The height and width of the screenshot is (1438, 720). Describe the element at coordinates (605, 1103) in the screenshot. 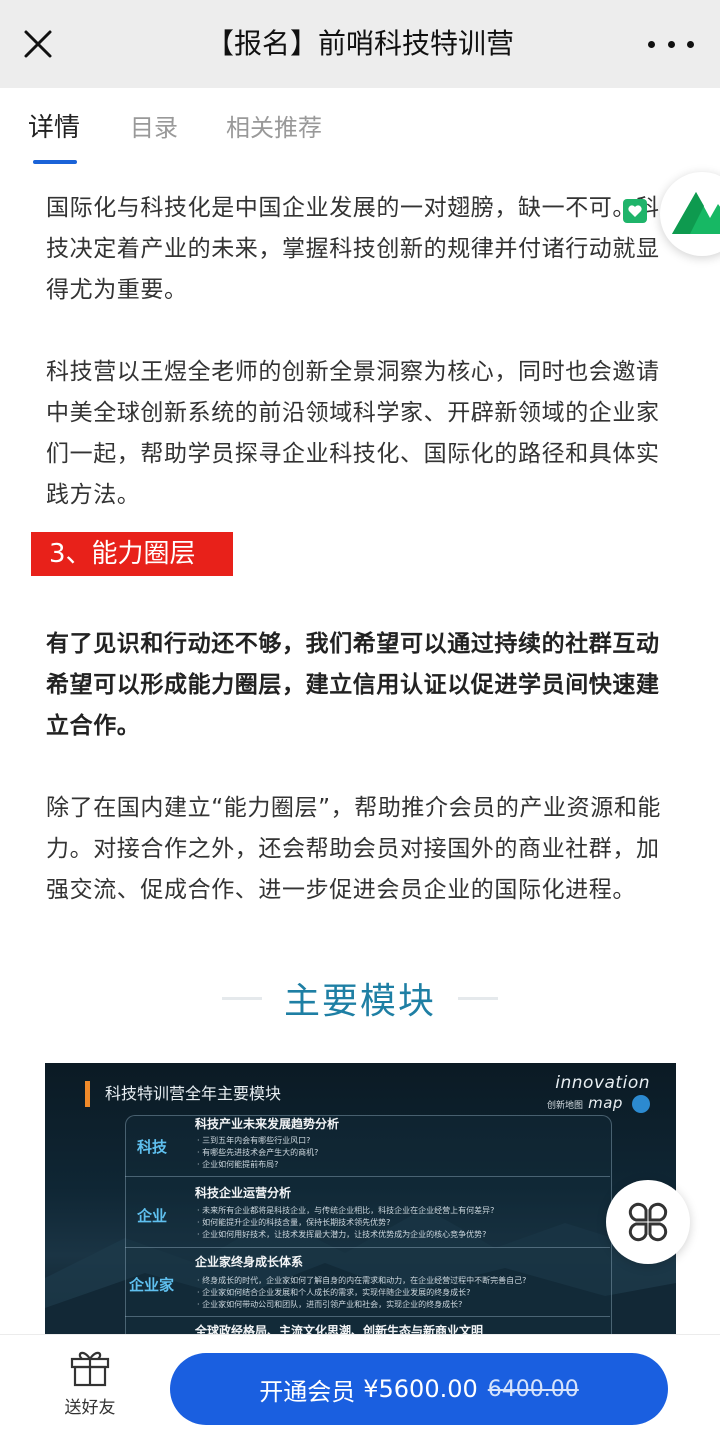

I see `logo-line3: map` at that location.